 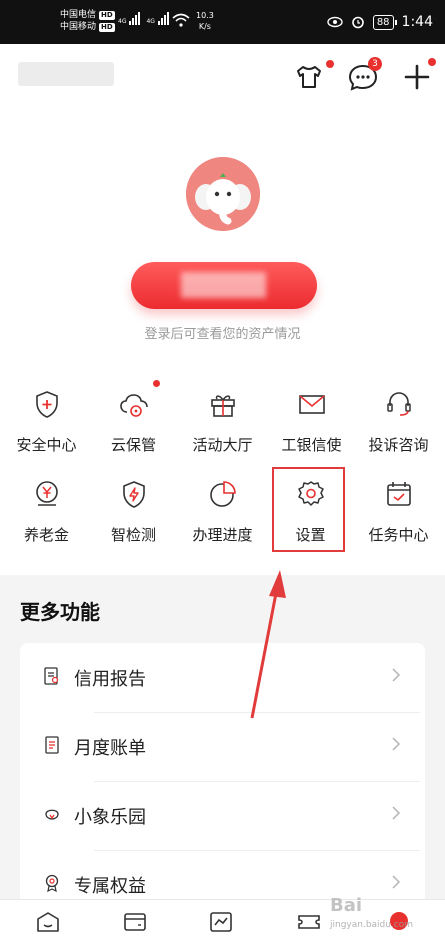 I want to click on gift-icon, so click(x=222, y=406).